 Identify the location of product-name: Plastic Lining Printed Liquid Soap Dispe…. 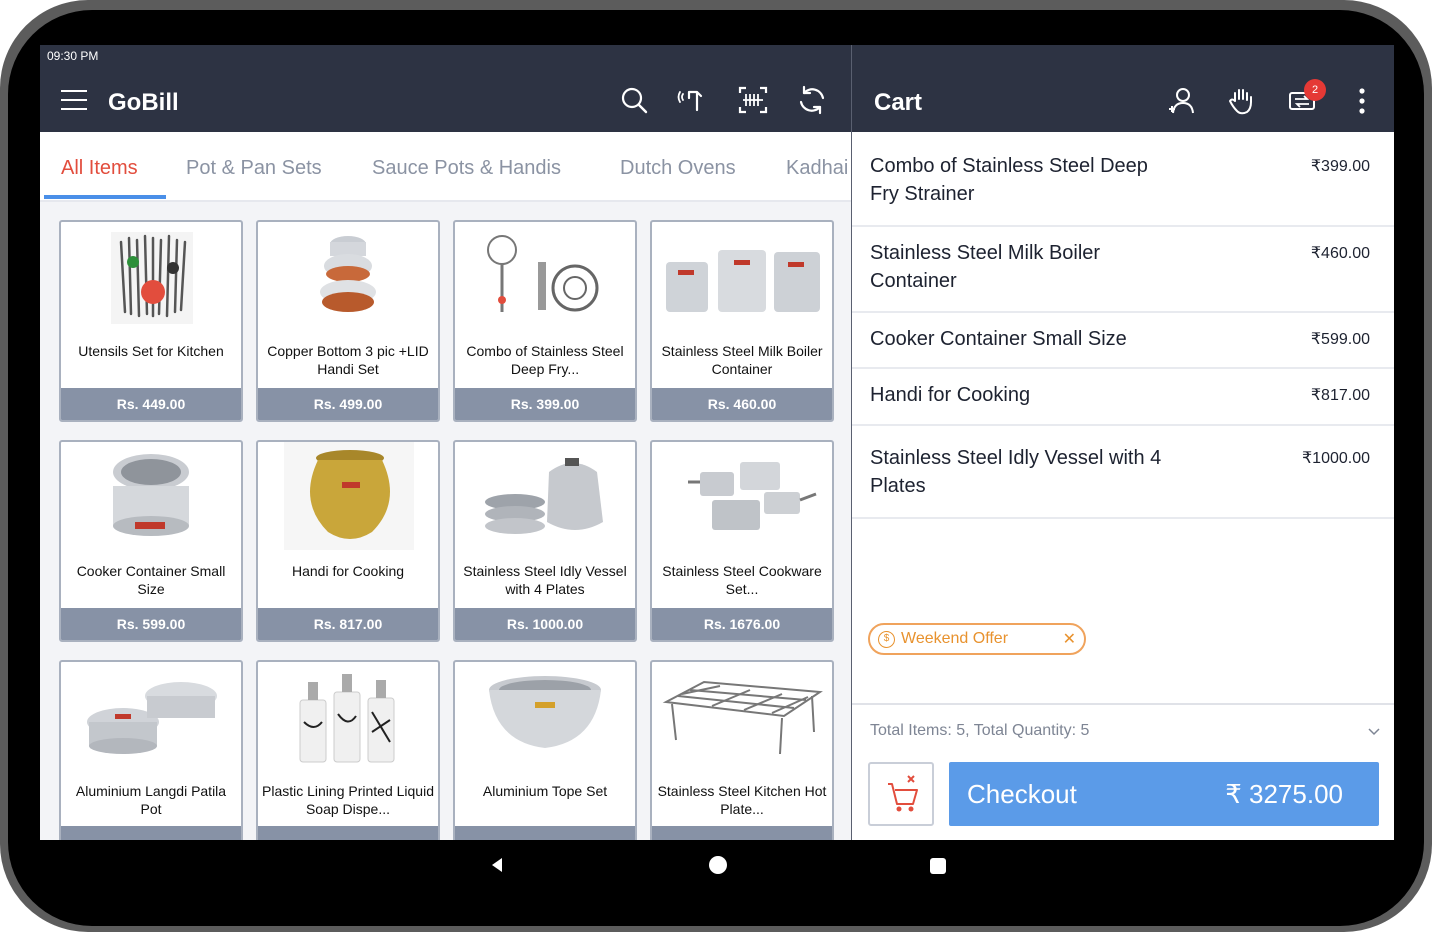
(348, 800).